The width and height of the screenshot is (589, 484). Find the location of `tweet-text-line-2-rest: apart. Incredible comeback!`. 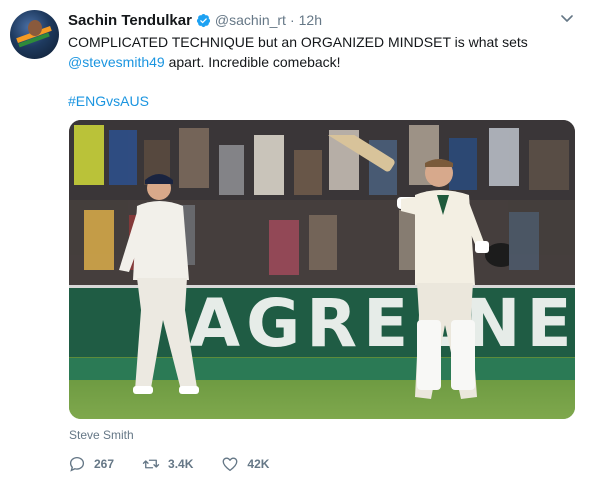

tweet-text-line-2-rest: apart. Incredible comeback! is located at coordinates (252, 62).